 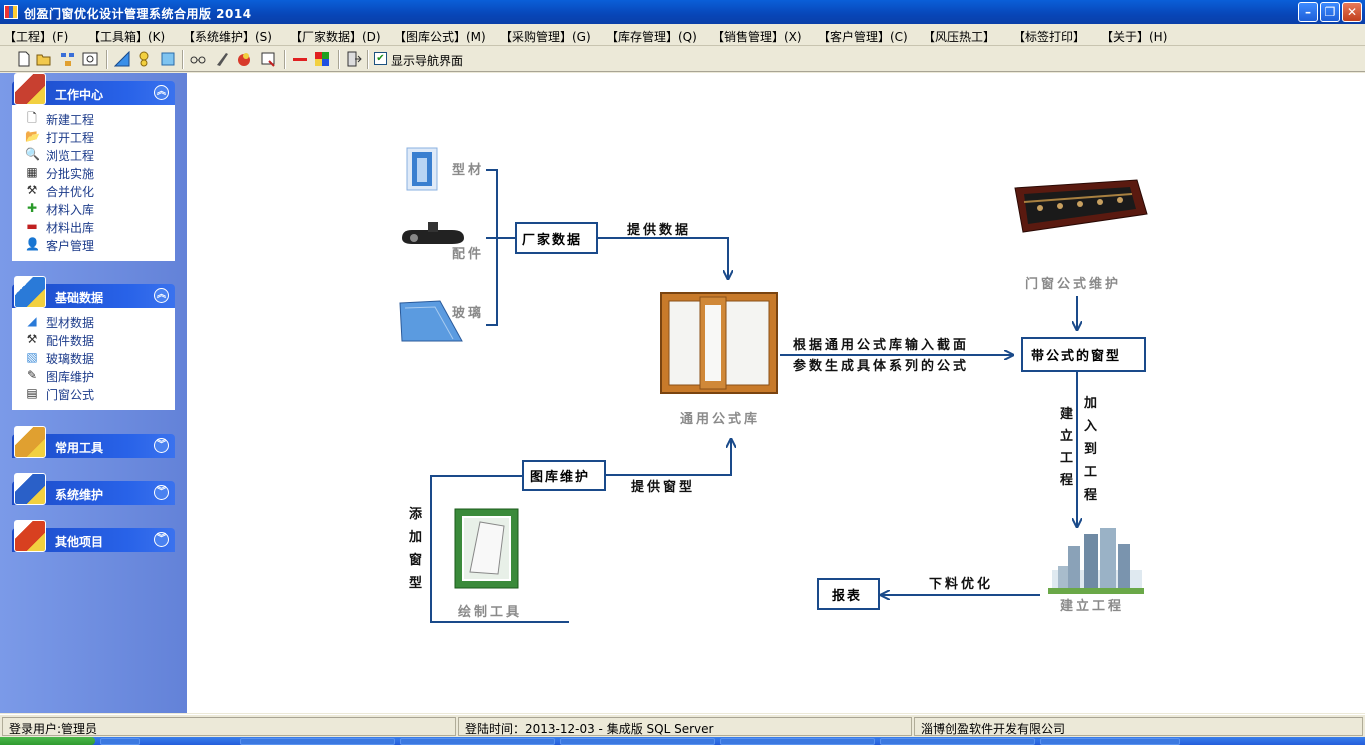 What do you see at coordinates (30, 489) in the screenshot?
I see `grid-icon` at bounding box center [30, 489].